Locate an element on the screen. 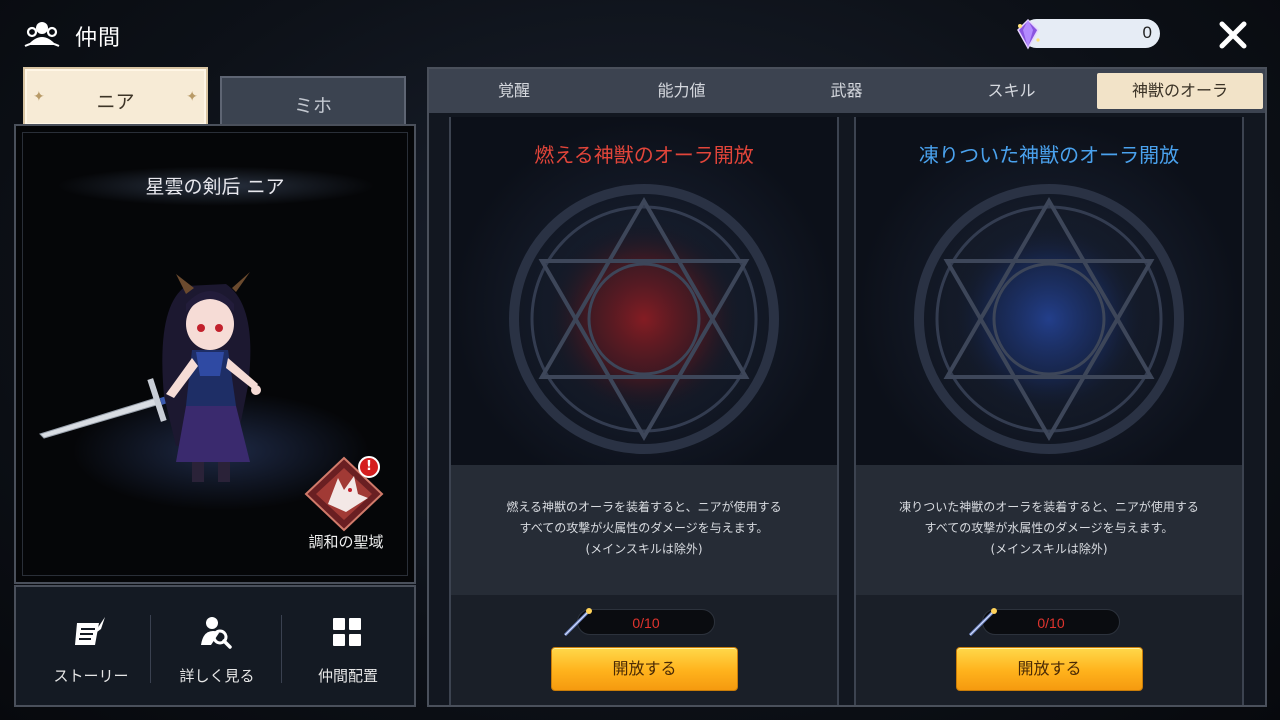 The height and width of the screenshot is (720, 1280). desc-line: すべての攻撃が水属性のダメージを与えます。 is located at coordinates (1049, 528).